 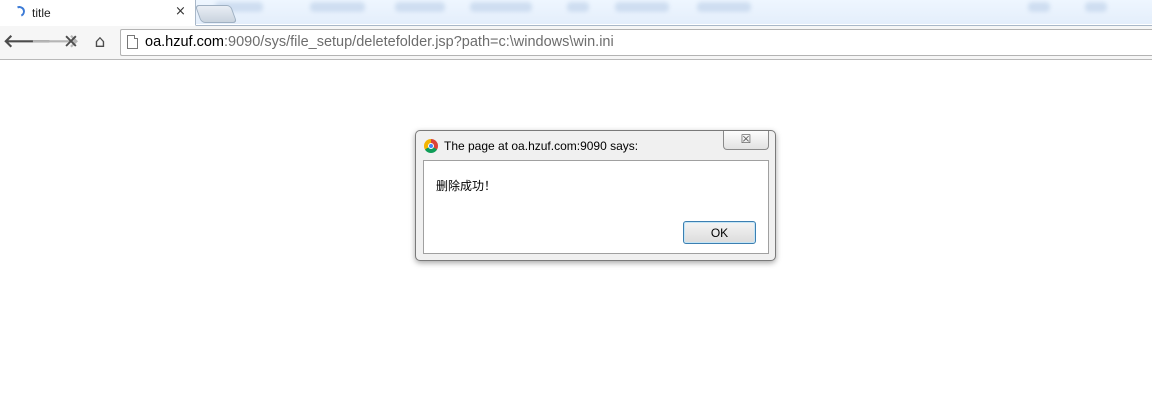 What do you see at coordinates (431, 146) in the screenshot?
I see `chrome-logo-icon` at bounding box center [431, 146].